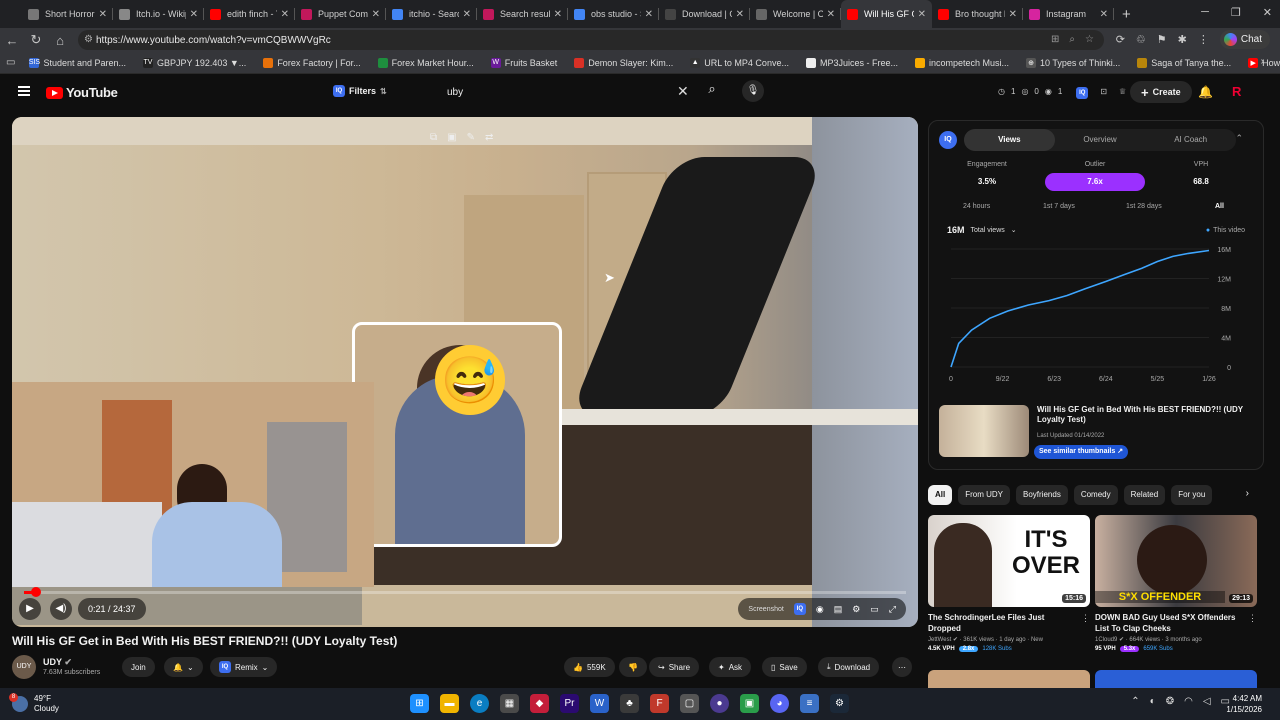  Describe the element at coordinates (340, 14) in the screenshot. I see `browser-tab: Puppet Combo ✕` at that location.